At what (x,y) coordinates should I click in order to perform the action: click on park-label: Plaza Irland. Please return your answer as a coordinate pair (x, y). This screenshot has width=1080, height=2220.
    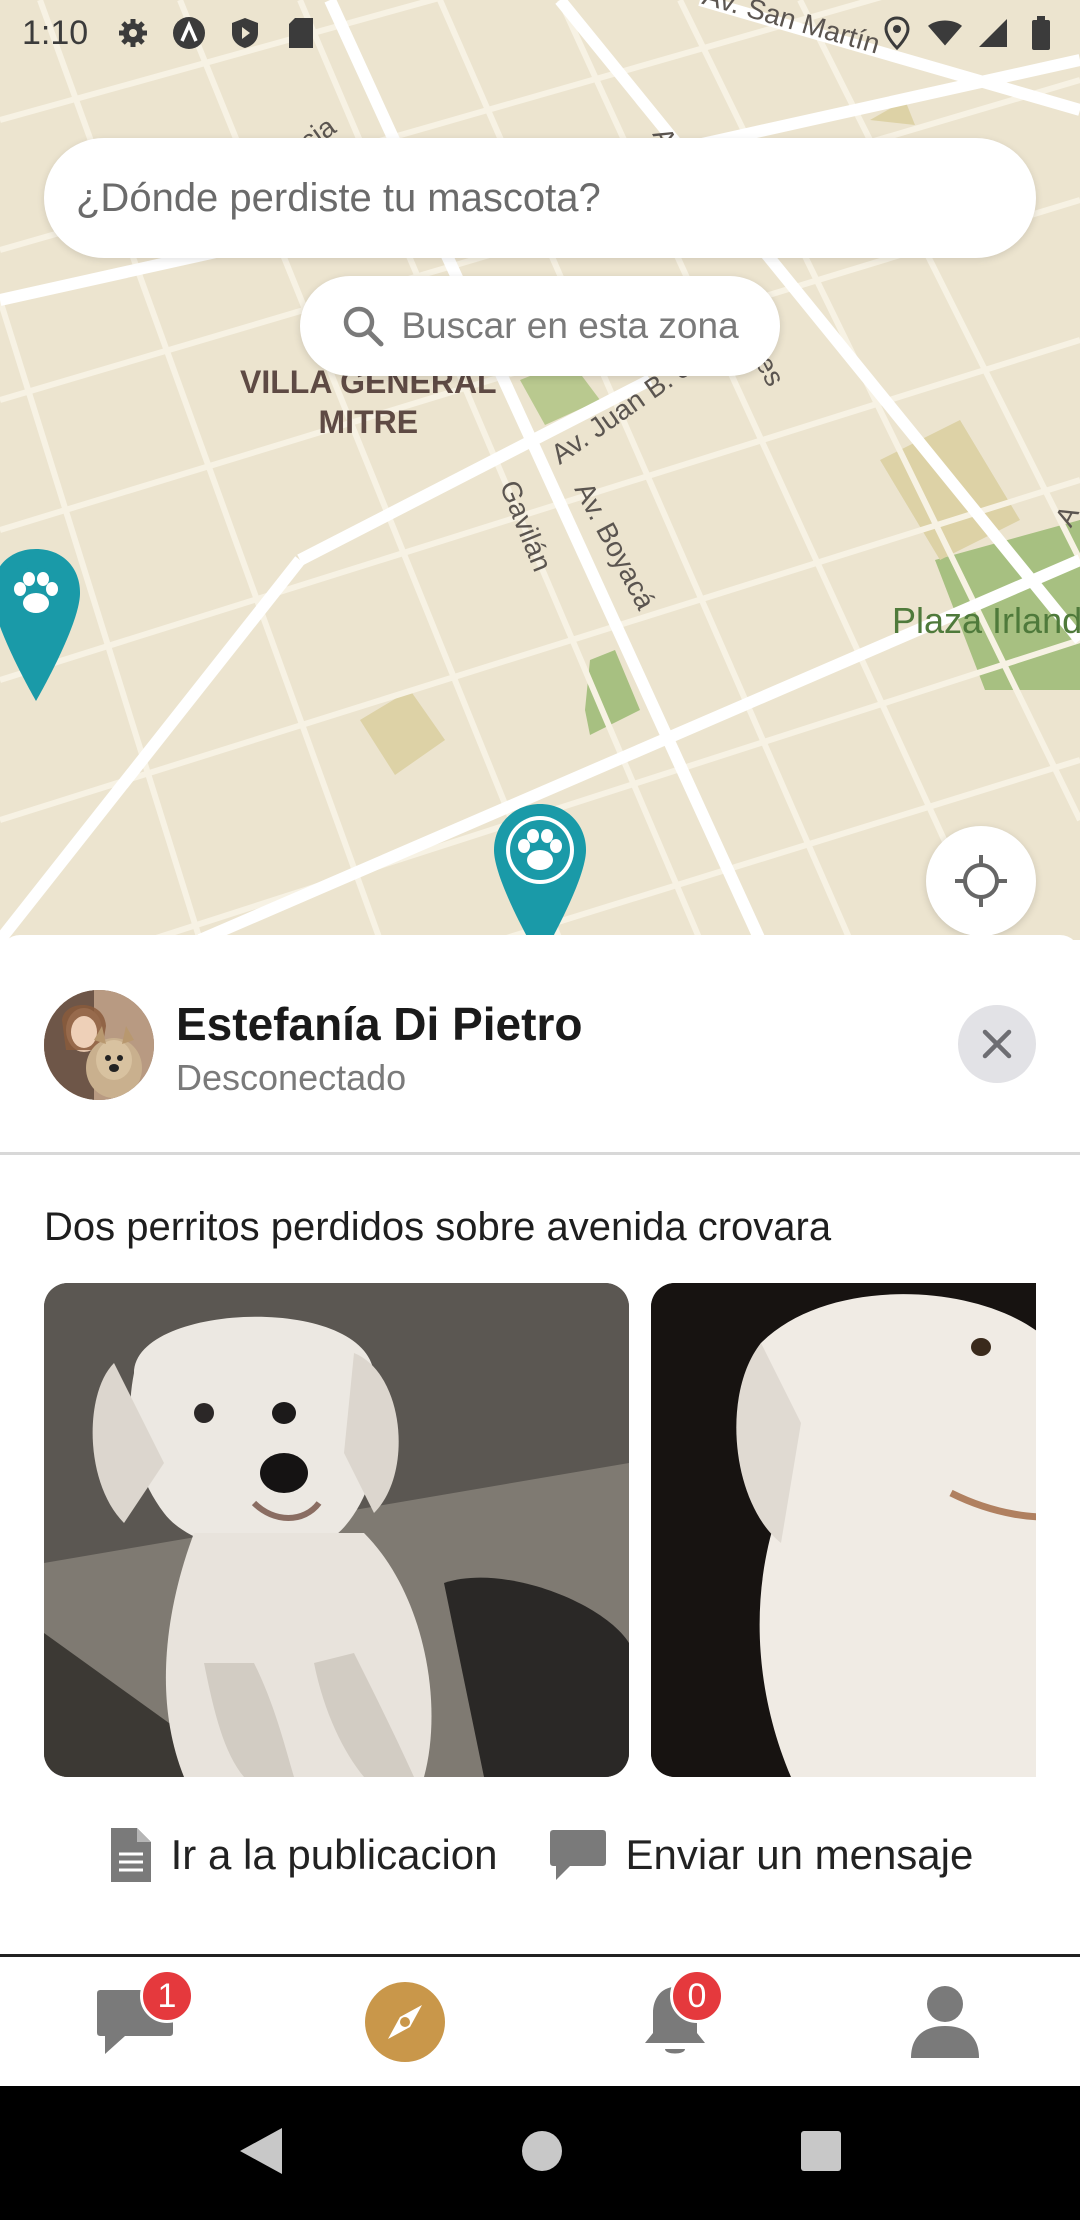
    Looking at the image, I should click on (986, 620).